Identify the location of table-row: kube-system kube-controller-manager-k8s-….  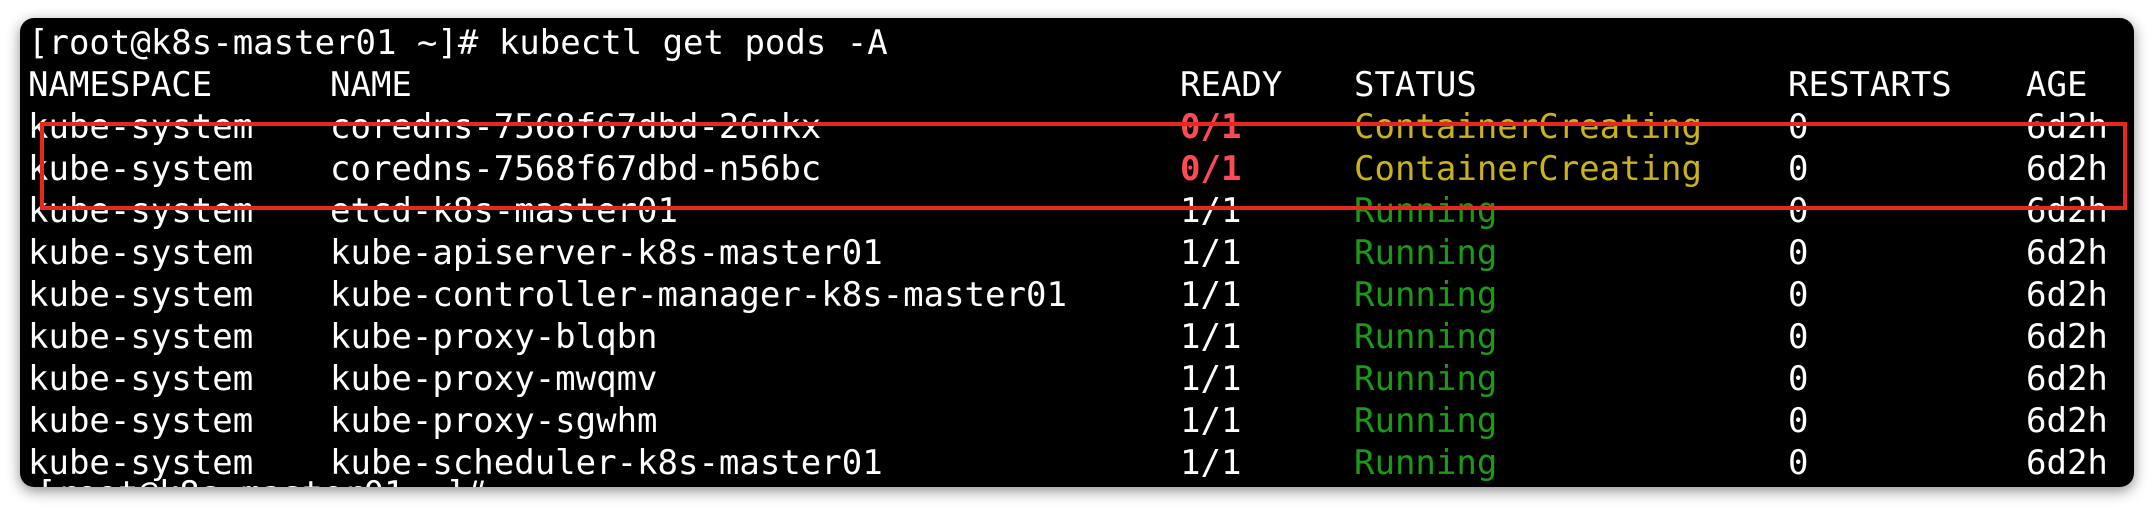
(1068, 295).